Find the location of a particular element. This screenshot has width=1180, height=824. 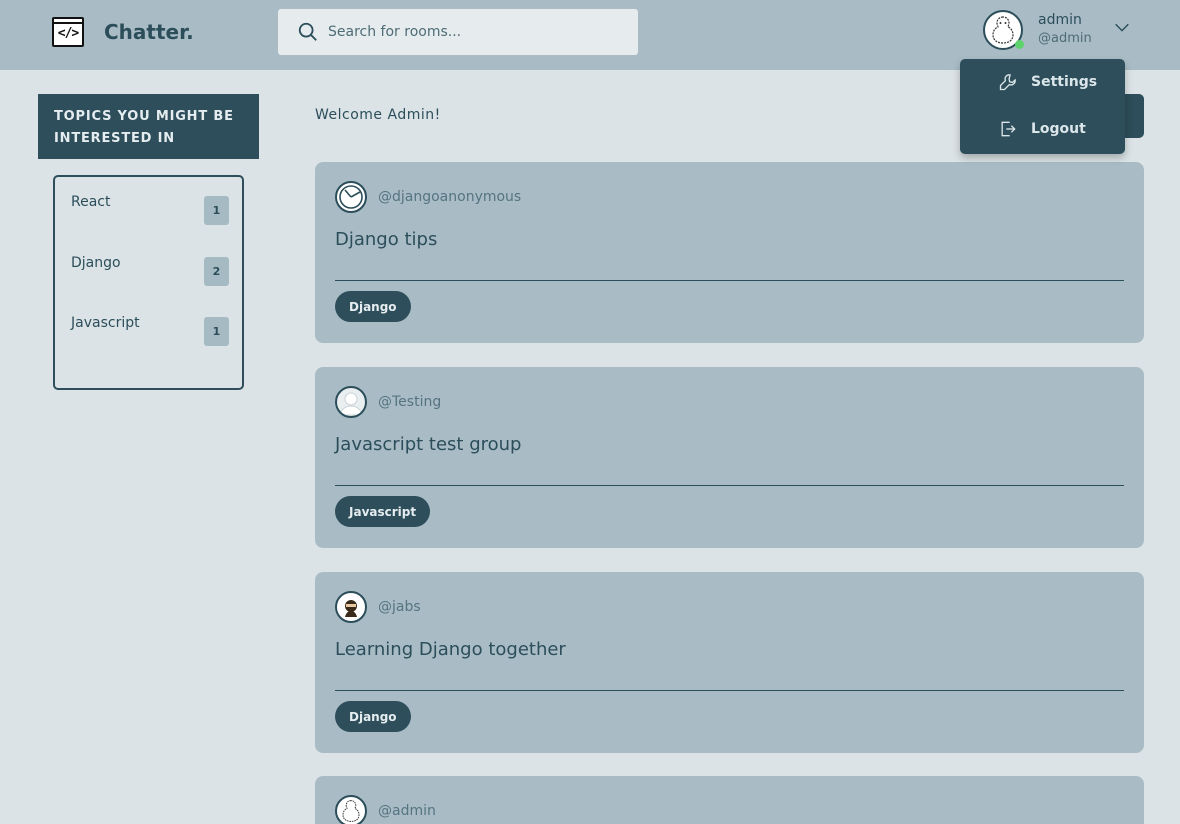

user-avatar is located at coordinates (1003, 30).